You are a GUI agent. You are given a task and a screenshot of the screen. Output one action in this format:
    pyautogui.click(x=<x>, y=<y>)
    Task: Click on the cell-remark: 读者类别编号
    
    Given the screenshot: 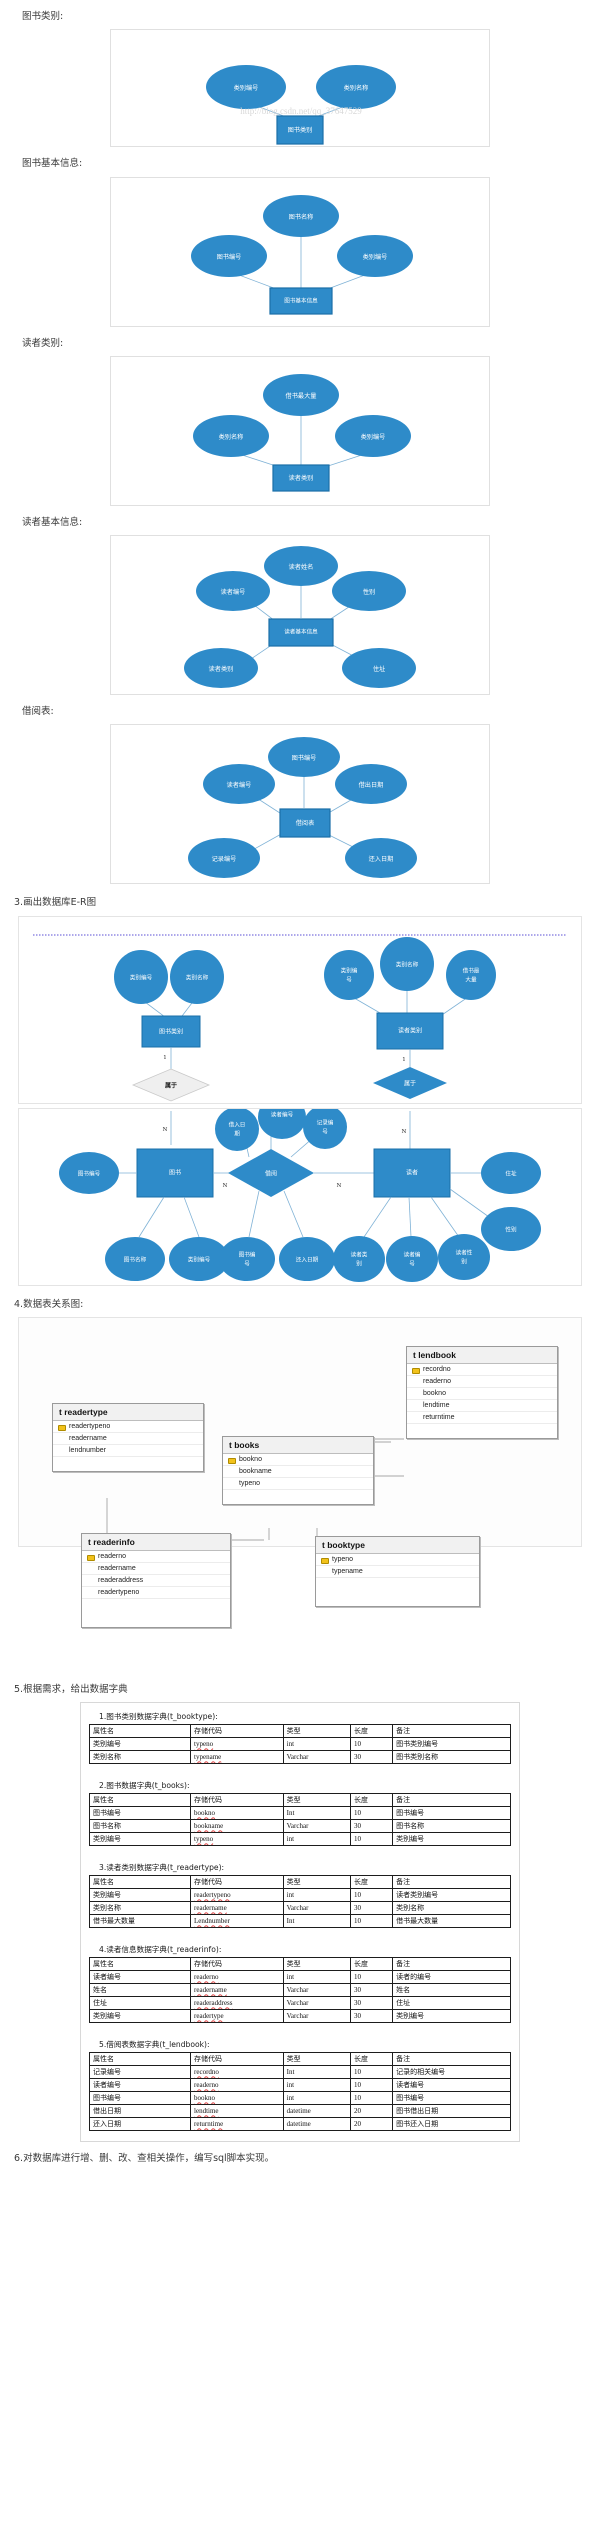 What is the action you would take?
    pyautogui.click(x=451, y=1895)
    